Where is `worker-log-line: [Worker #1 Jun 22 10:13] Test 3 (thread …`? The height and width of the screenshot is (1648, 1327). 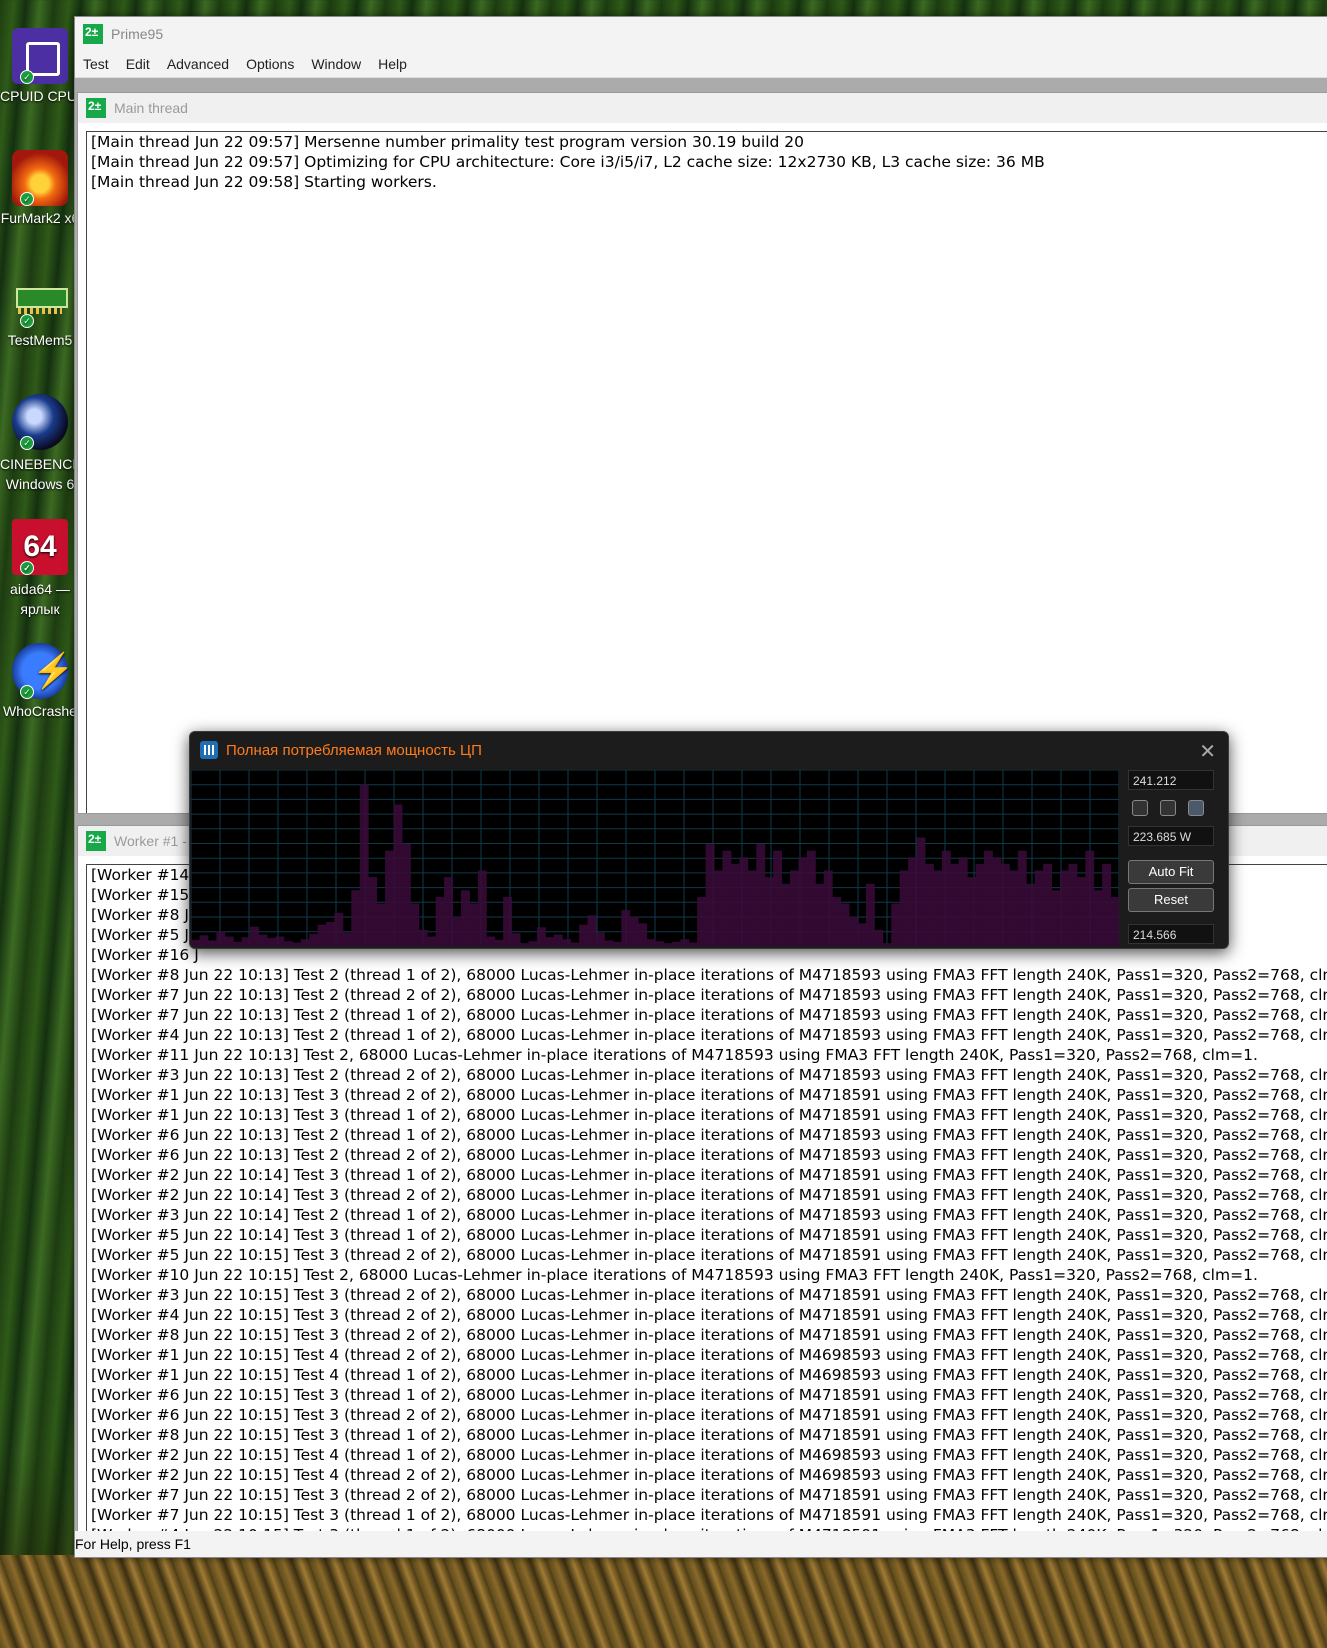
worker-log-line: [Worker #1 Jun 22 10:13] Test 3 (thread … is located at coordinates (709, 1115).